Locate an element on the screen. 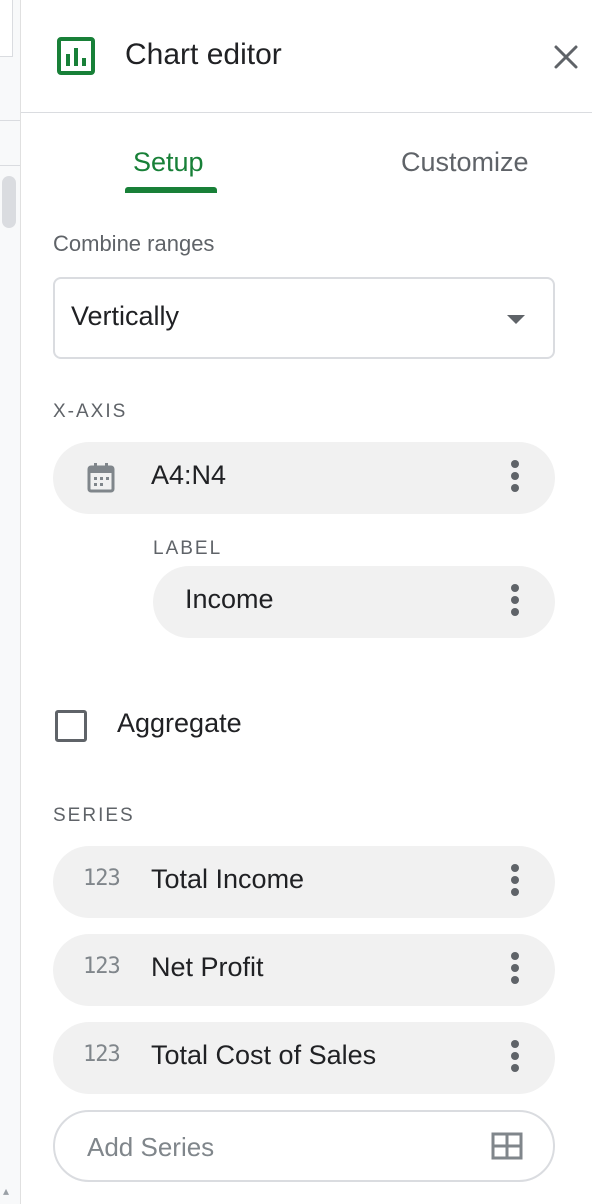 The image size is (592, 1204). panel-title: Chart editor is located at coordinates (203, 54).